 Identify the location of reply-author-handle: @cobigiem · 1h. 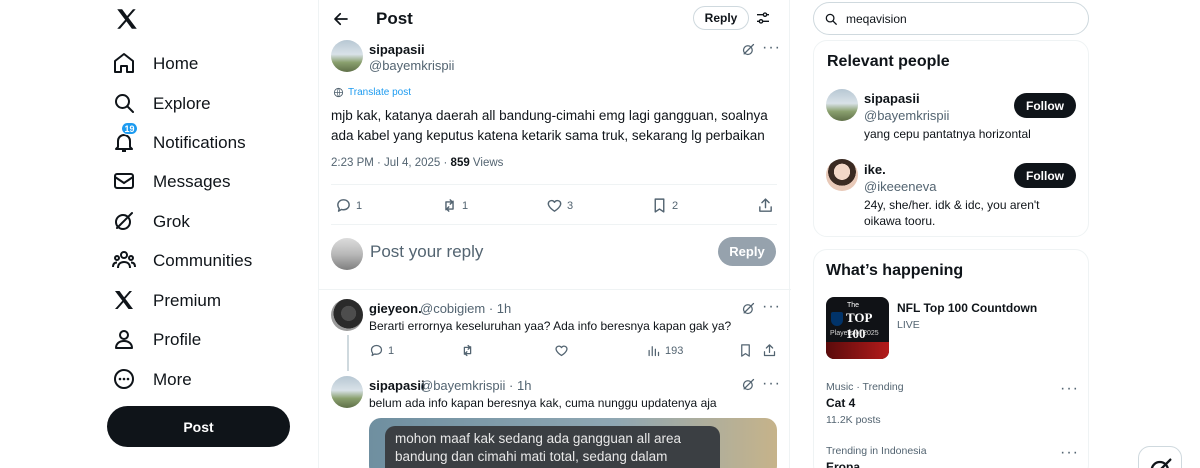
(465, 308).